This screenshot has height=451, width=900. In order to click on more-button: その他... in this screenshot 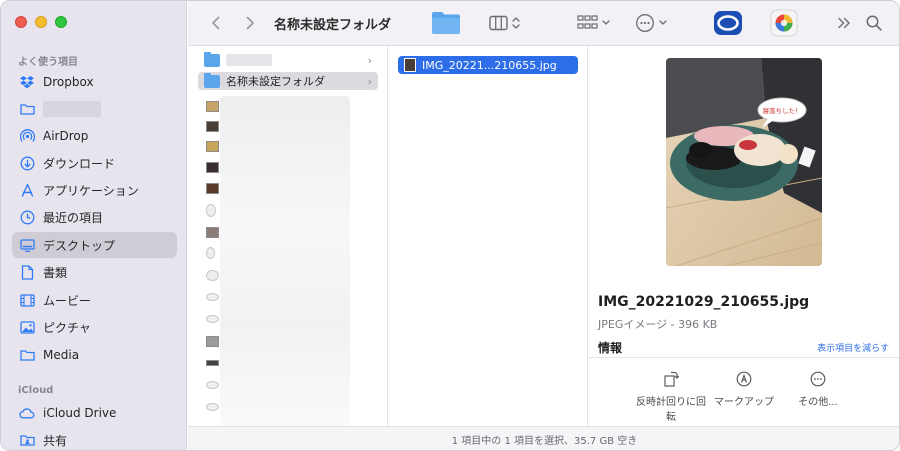, I will do `click(818, 389)`.